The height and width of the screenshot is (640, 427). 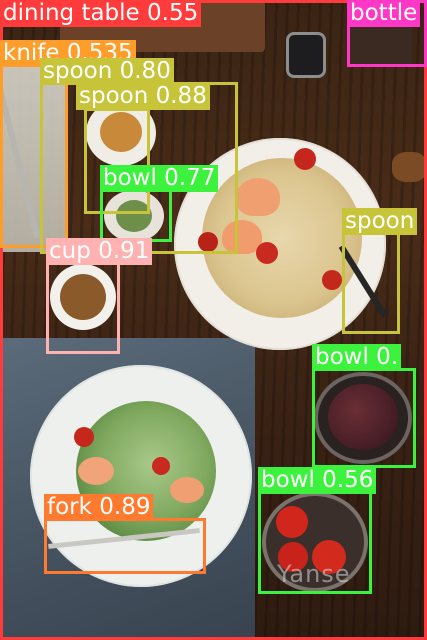 What do you see at coordinates (101, 13) in the screenshot?
I see `detection-label-dining-table: dining table 0.55` at bounding box center [101, 13].